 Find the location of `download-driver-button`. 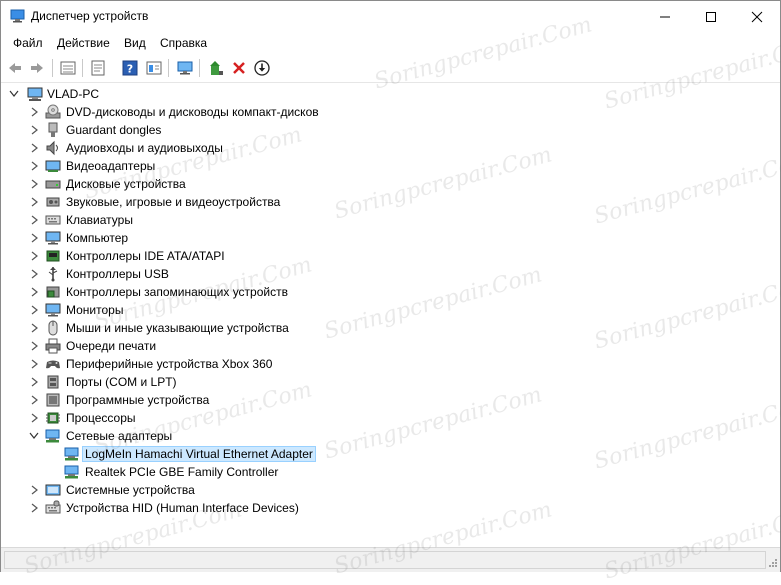

download-driver-button is located at coordinates (262, 68).